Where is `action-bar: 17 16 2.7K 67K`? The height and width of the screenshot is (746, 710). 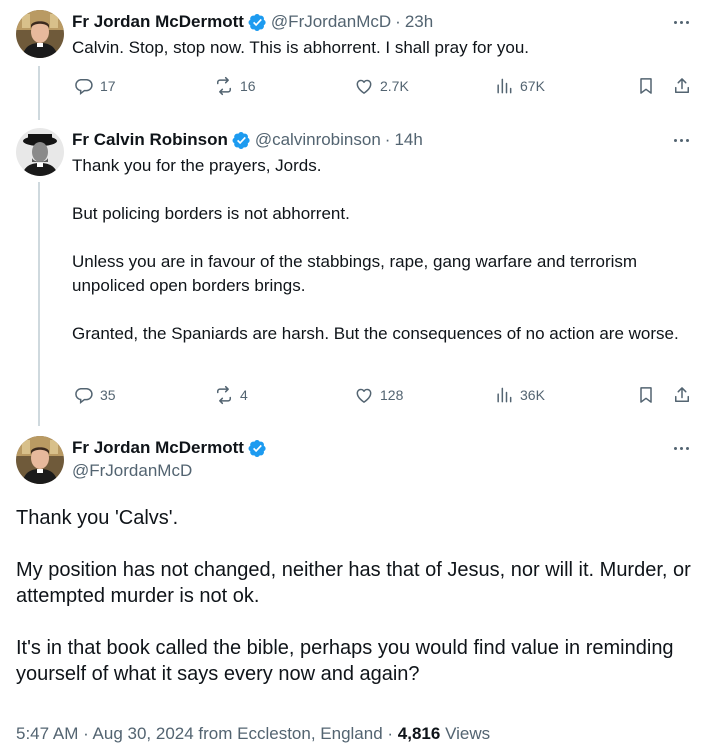 action-bar: 17 16 2.7K 67K is located at coordinates (383, 88).